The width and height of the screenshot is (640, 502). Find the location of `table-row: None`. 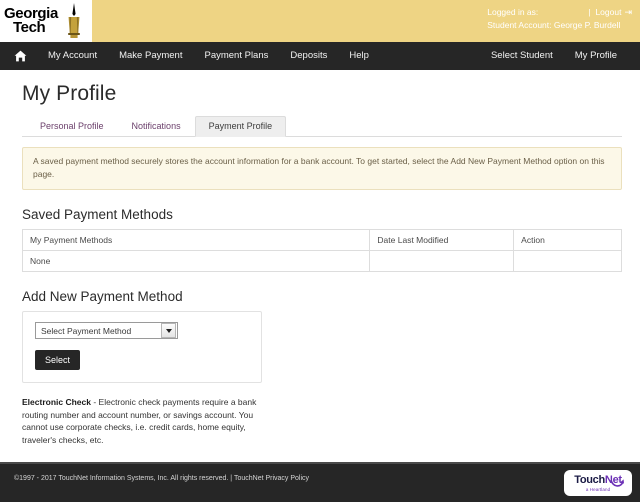

table-row: None is located at coordinates (321, 261).